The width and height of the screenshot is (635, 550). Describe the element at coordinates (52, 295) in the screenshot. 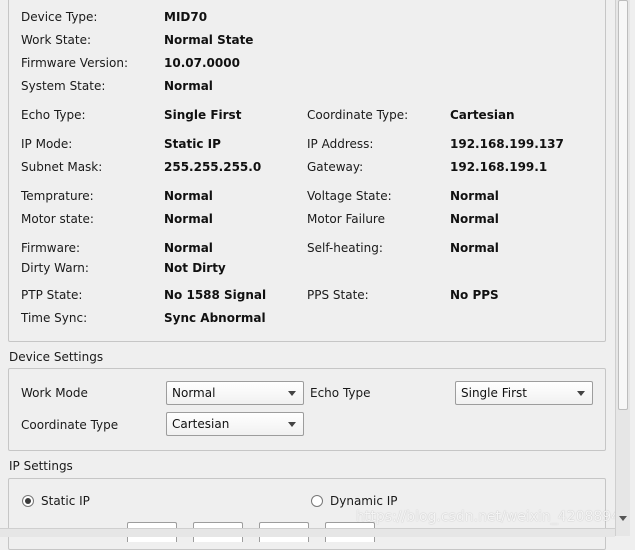

I see `ptp-state-label: PTP State:` at that location.